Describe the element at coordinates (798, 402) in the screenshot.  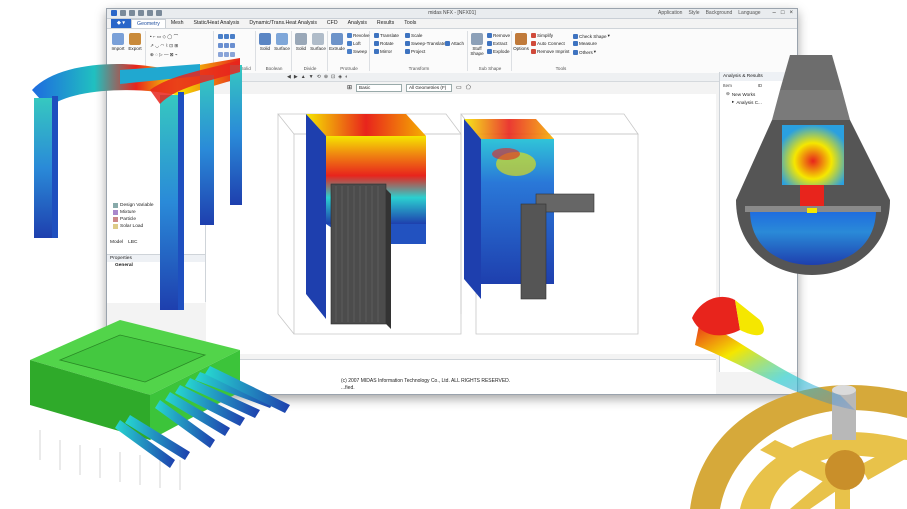
I see `wheel-flow-rendering` at that location.